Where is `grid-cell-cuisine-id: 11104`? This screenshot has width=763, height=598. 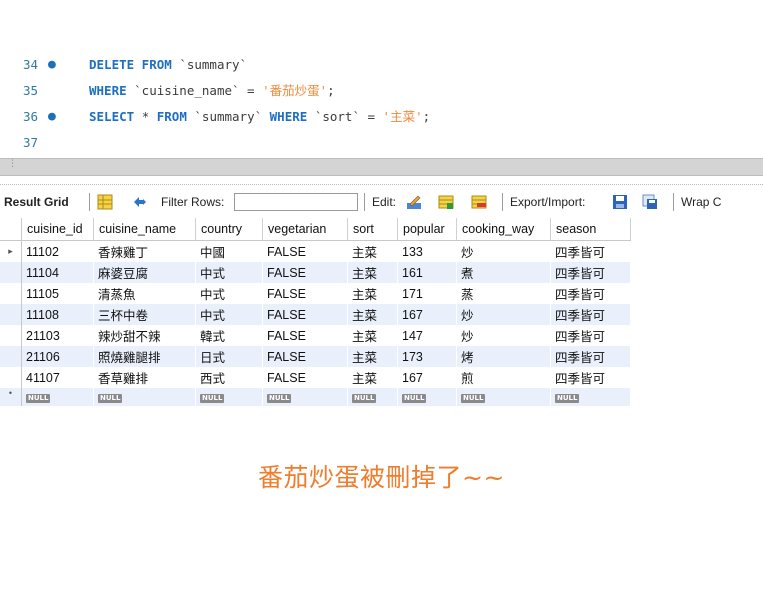 grid-cell-cuisine-id: 11104 is located at coordinates (57, 272).